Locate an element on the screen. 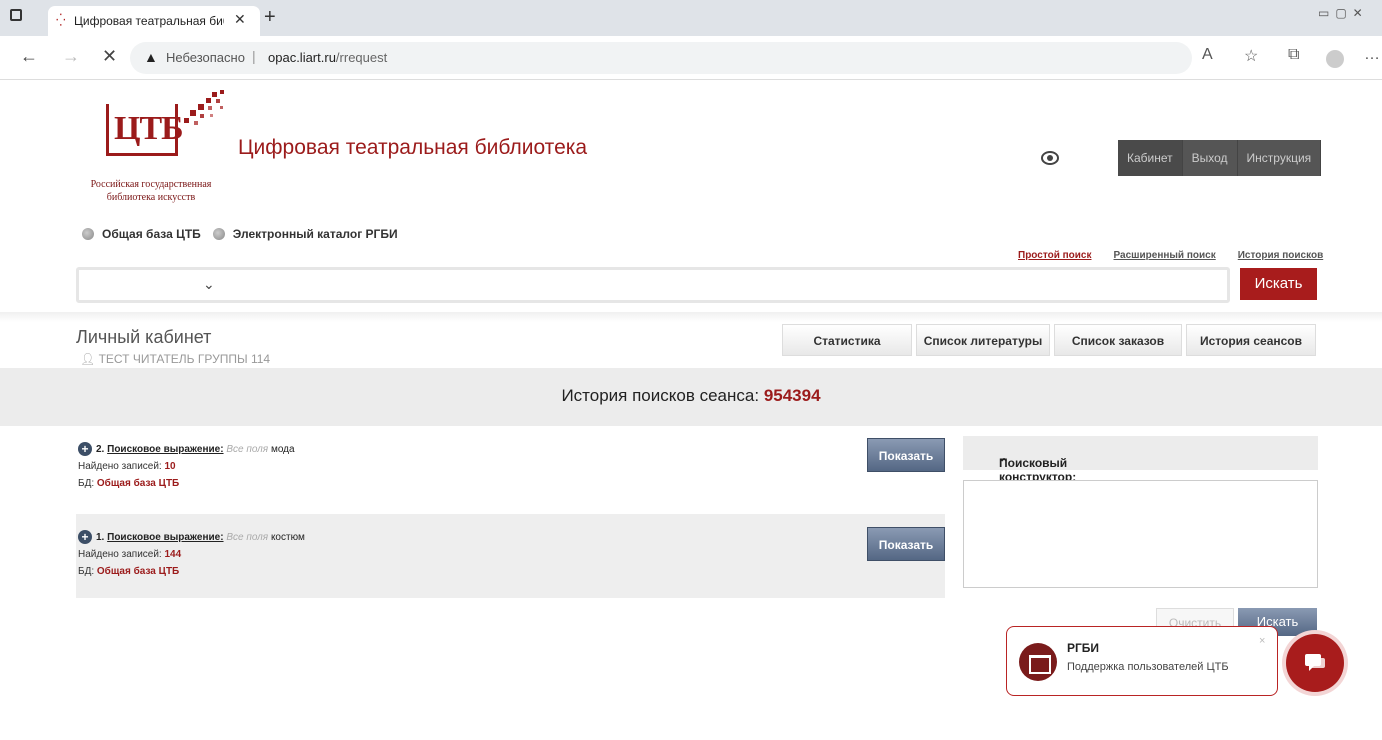 The width and height of the screenshot is (1382, 740). entry-num: 2. is located at coordinates (100, 449).